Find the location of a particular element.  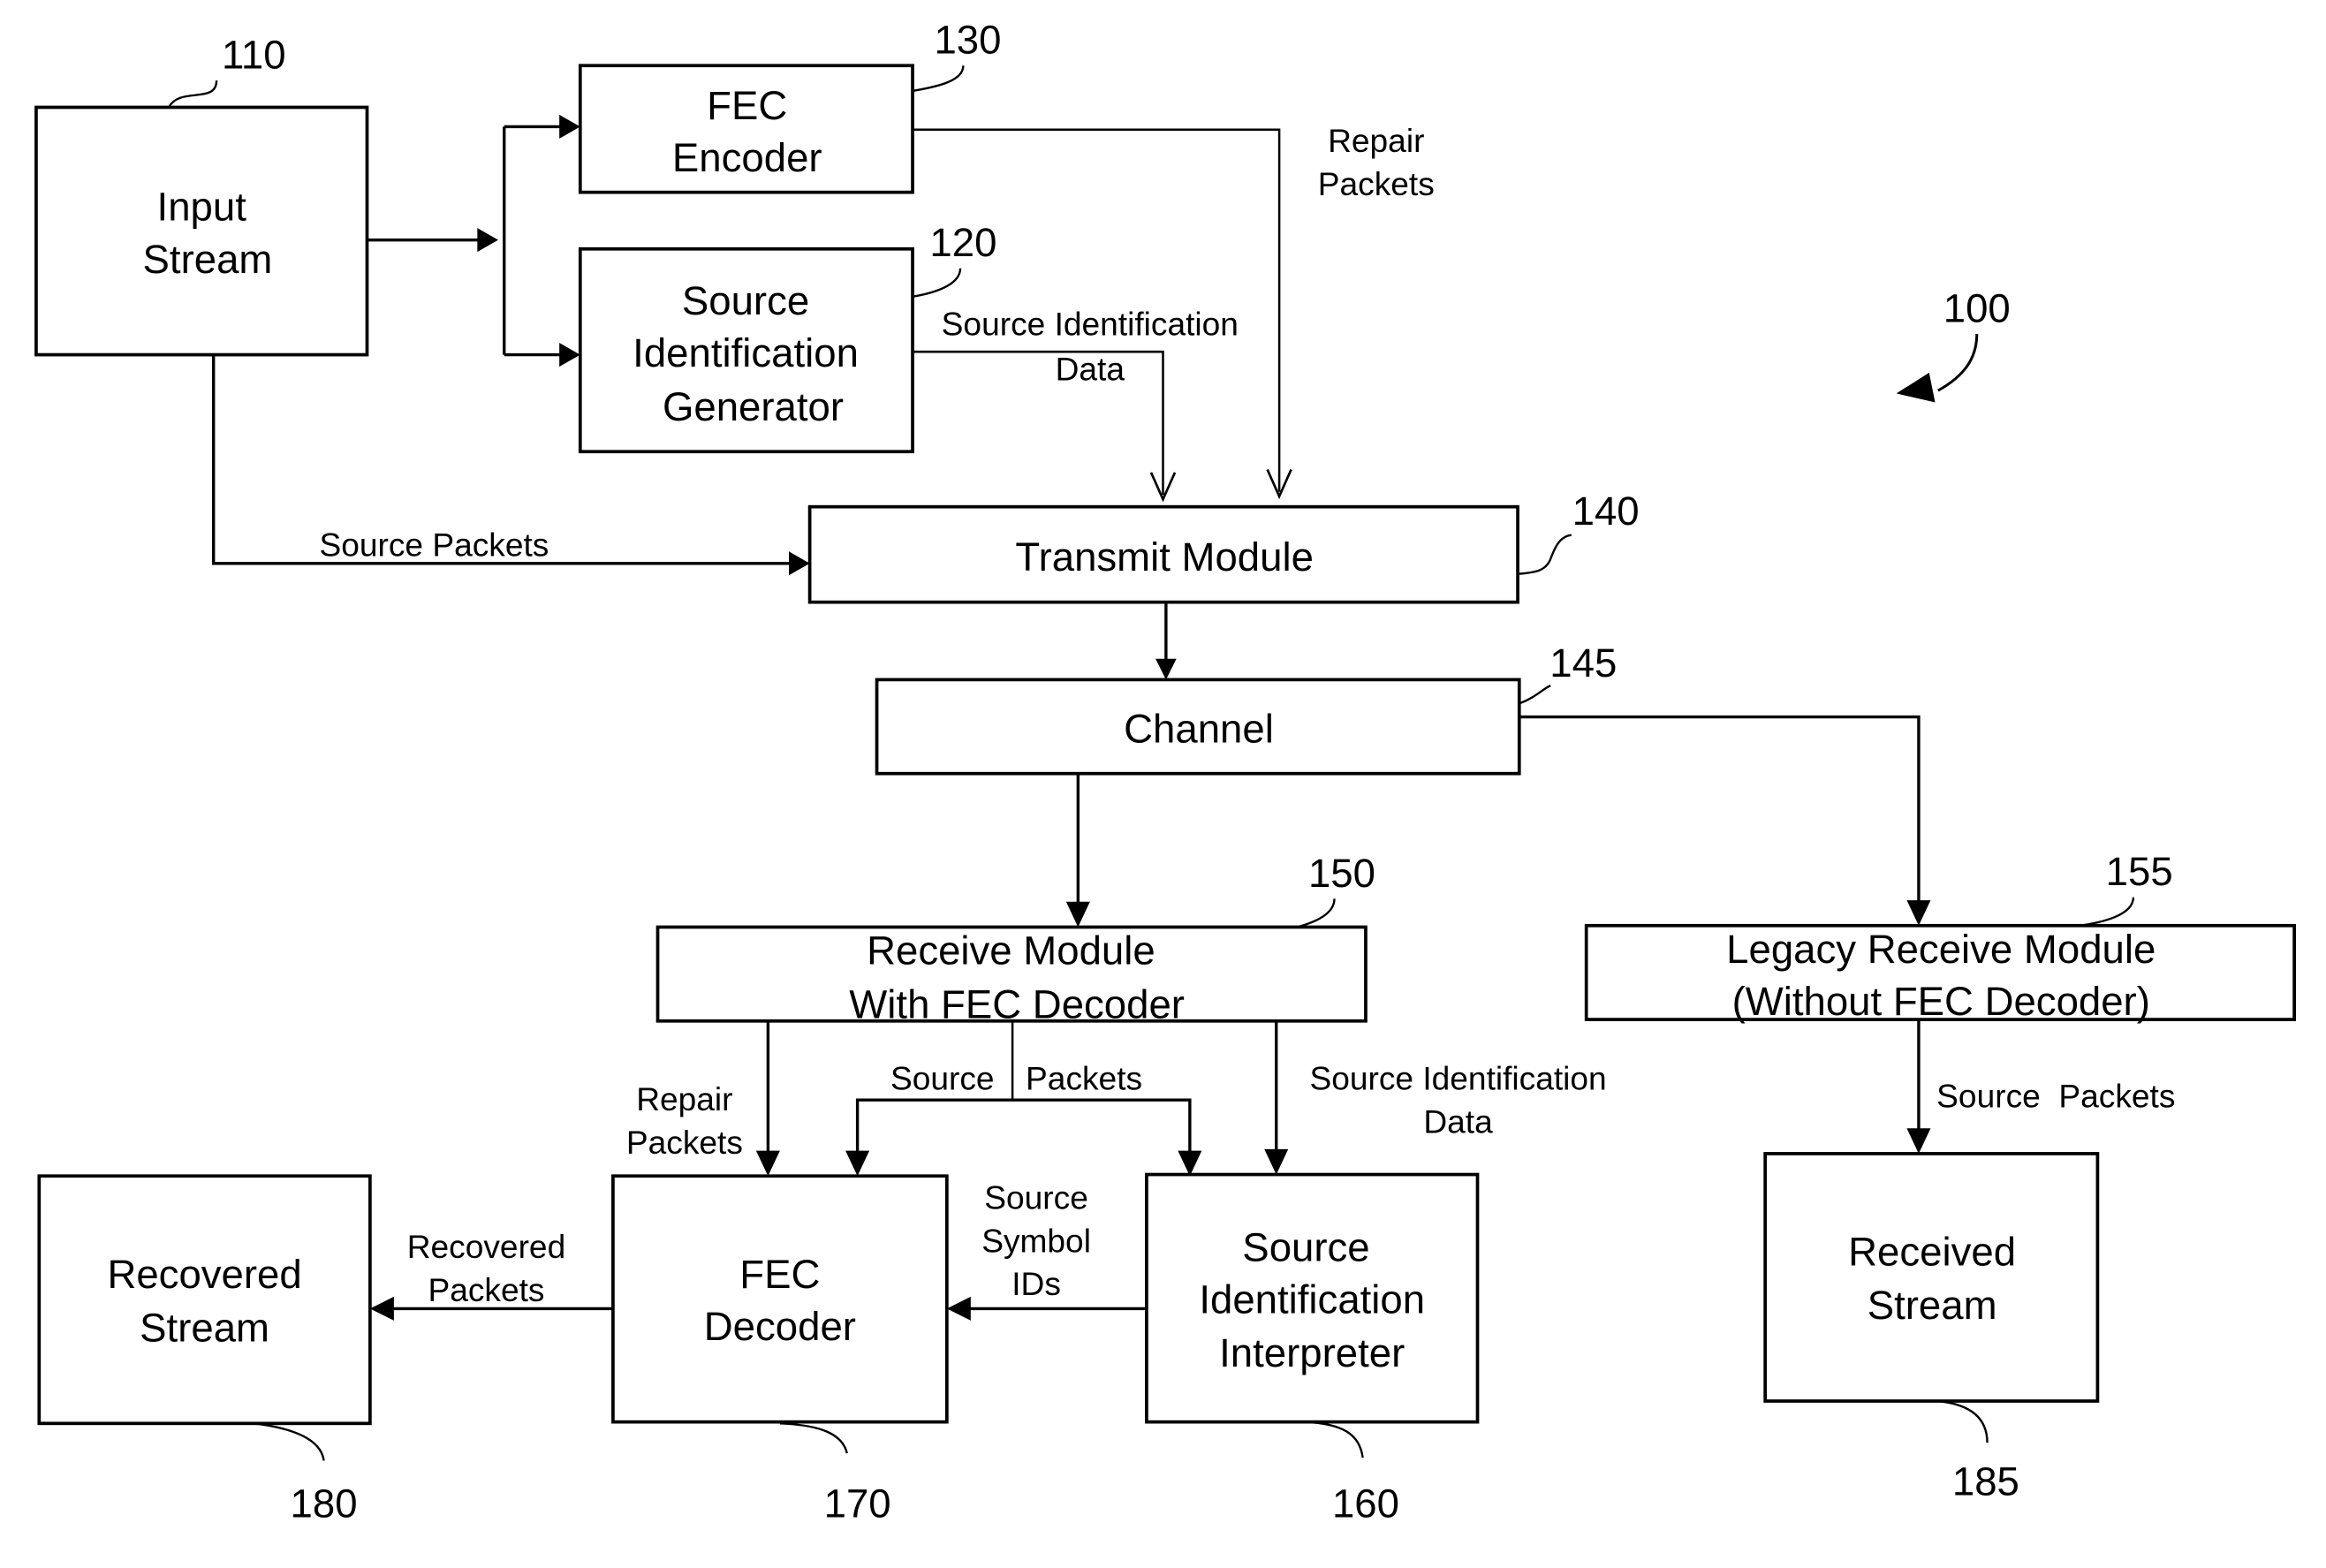

ref-numeral: 180 is located at coordinates (324, 1503).